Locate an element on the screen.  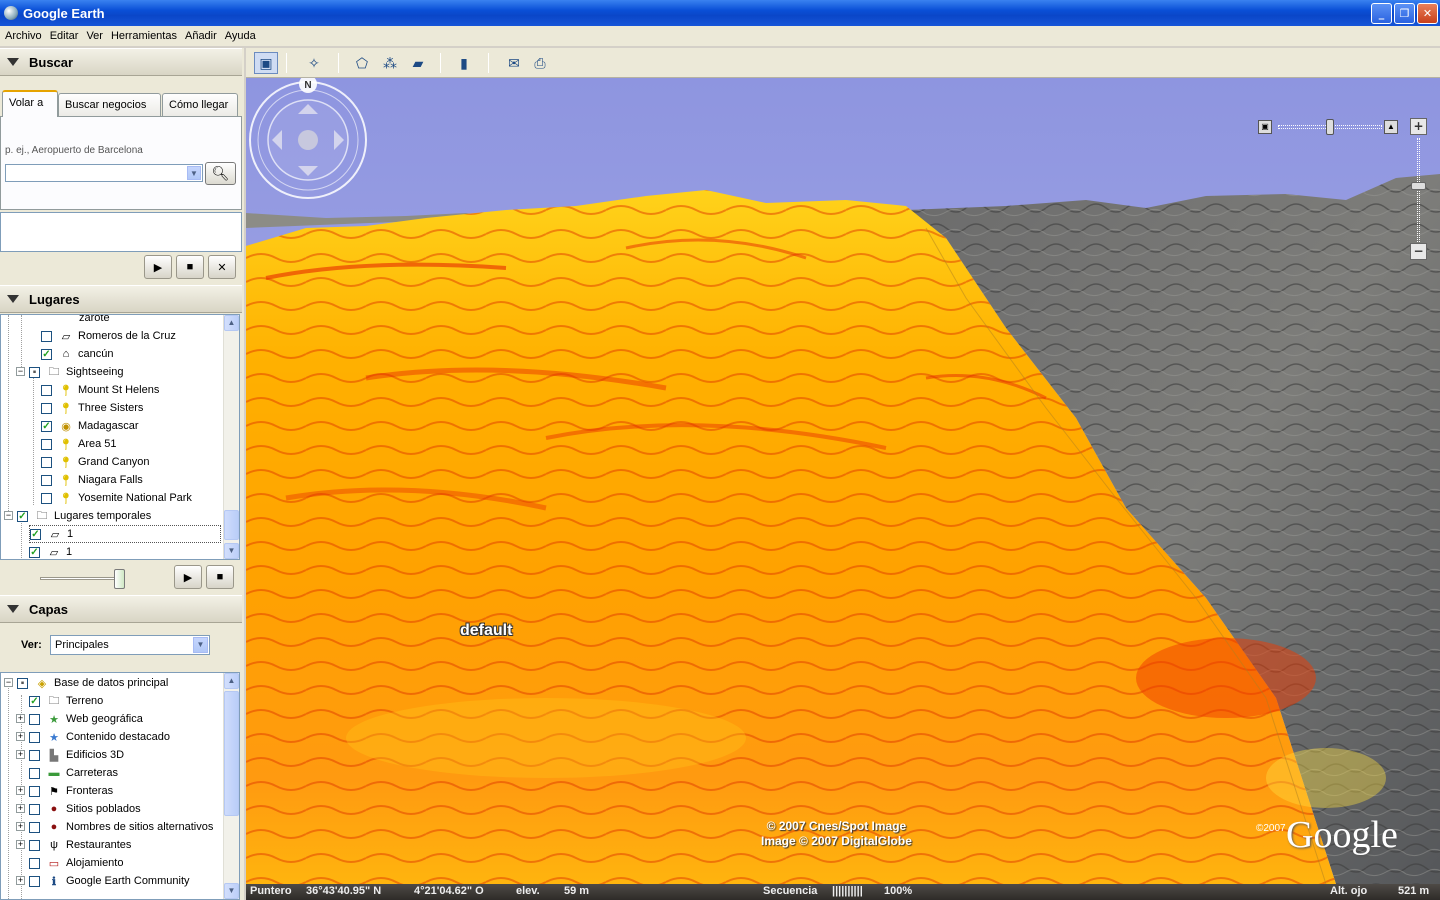
tilt-slider: ▣ ▲ is located at coordinates (1328, 127).